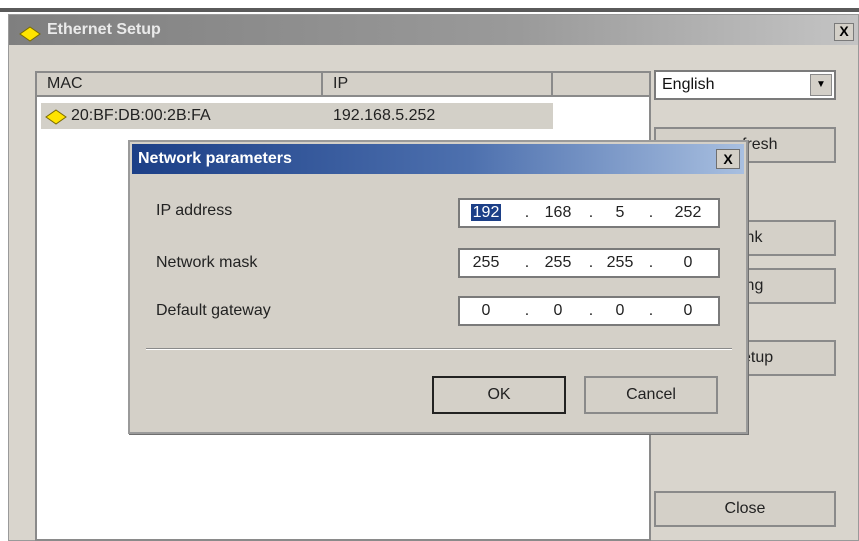  Describe the element at coordinates (745, 85) in the screenshot. I see `language-select: English ▼` at that location.